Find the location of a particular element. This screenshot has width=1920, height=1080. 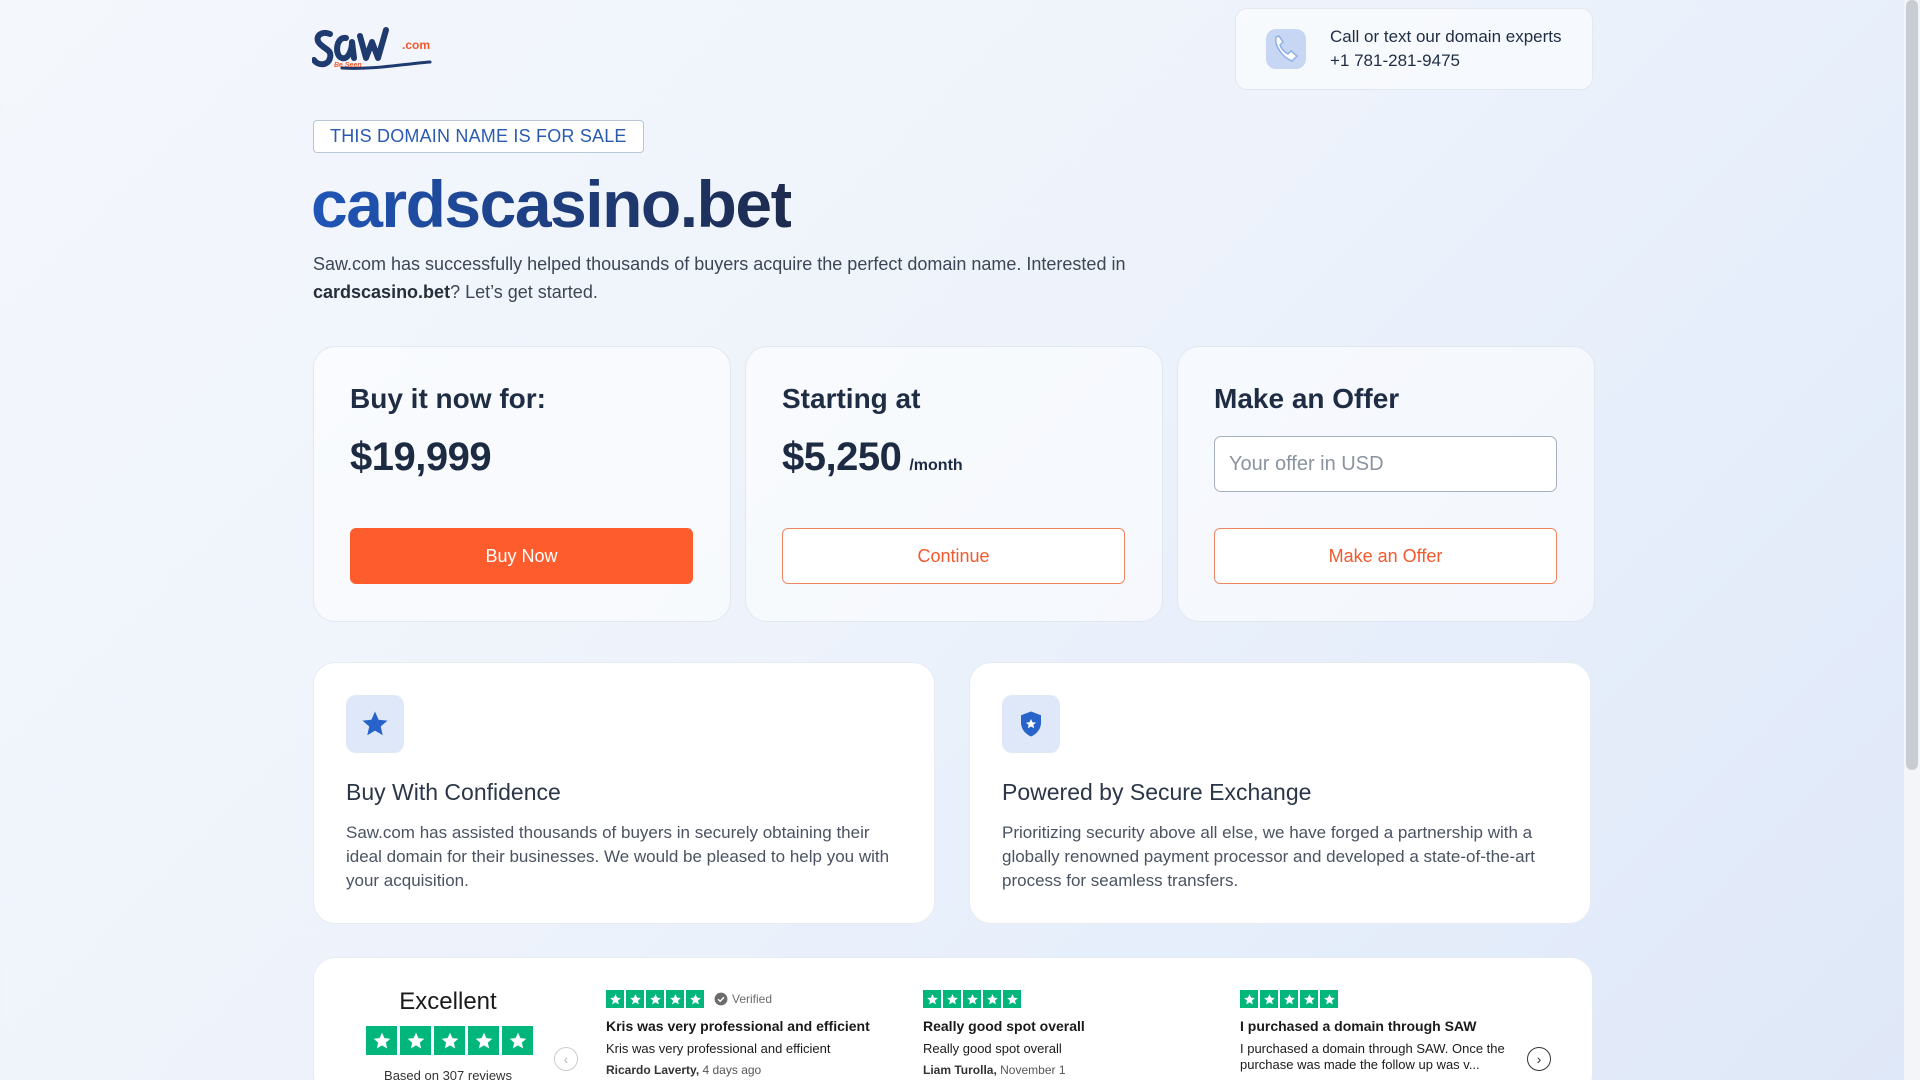

intro-part2: ? Let’s get started. is located at coordinates (524, 292).